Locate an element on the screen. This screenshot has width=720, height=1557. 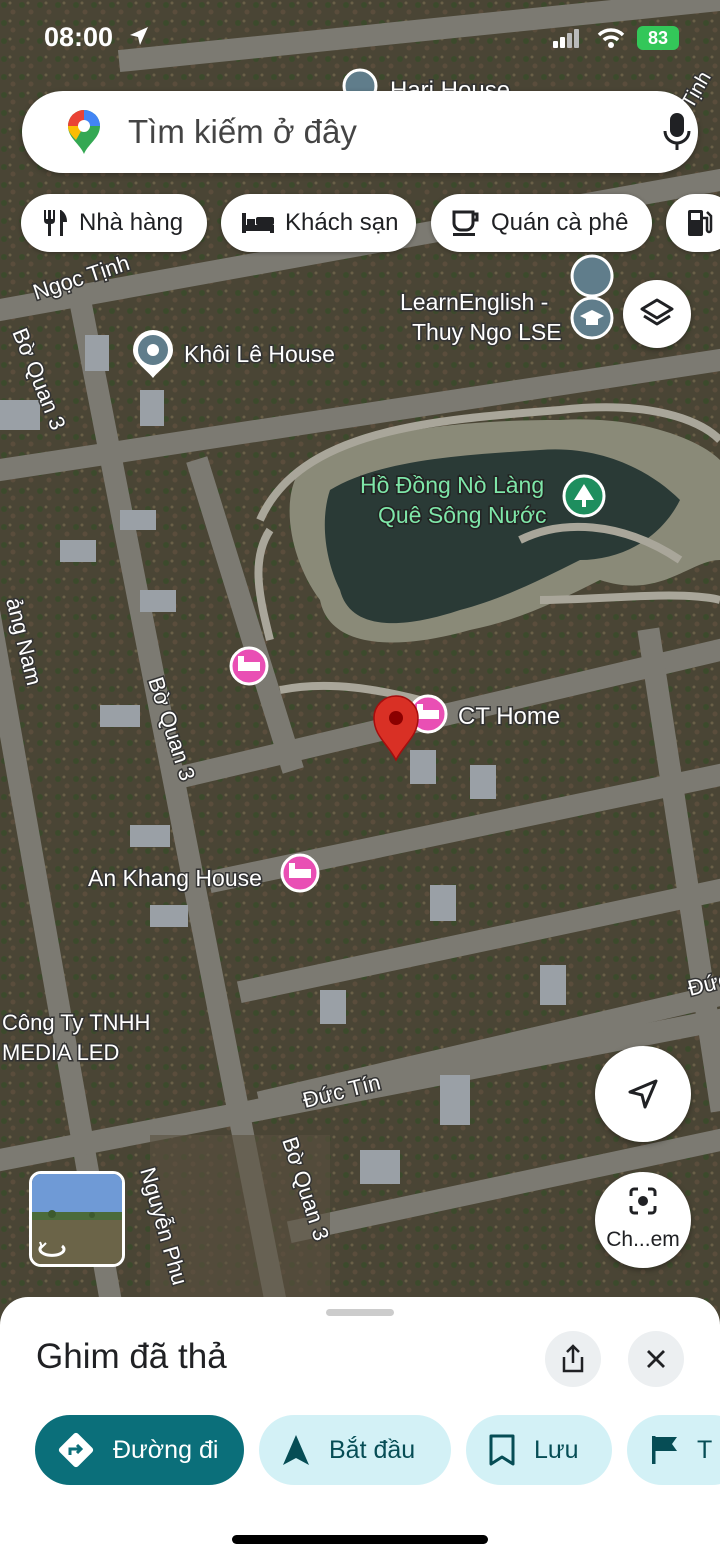
chip-label: Khách sạn is located at coordinates (342, 222).